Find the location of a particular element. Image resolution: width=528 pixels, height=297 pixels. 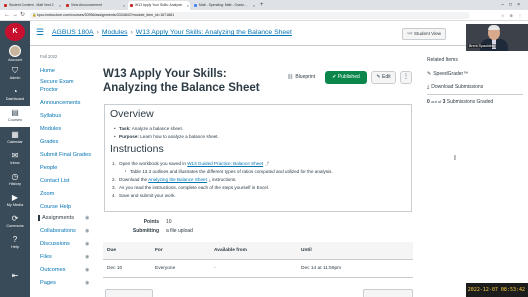

column-header: Until is located at coordinates (306, 250).